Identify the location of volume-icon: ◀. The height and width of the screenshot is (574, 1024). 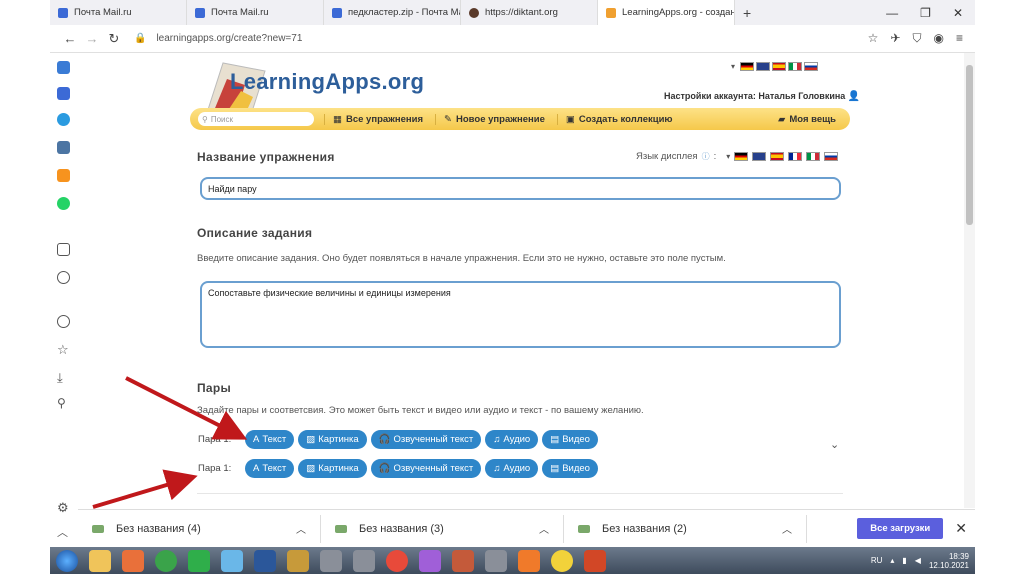
(918, 560).